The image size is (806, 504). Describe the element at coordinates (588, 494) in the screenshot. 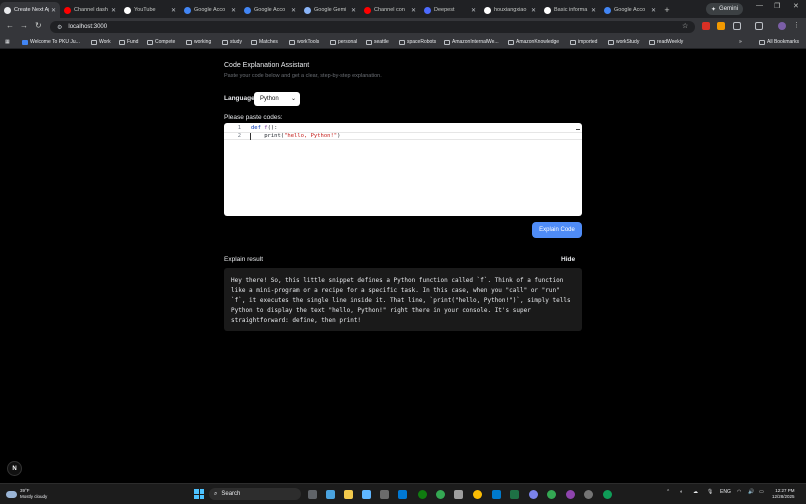

I see `settings-icon` at that location.